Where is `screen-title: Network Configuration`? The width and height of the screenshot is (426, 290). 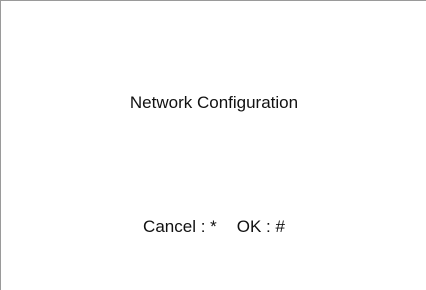 screen-title: Network Configuration is located at coordinates (214, 102).